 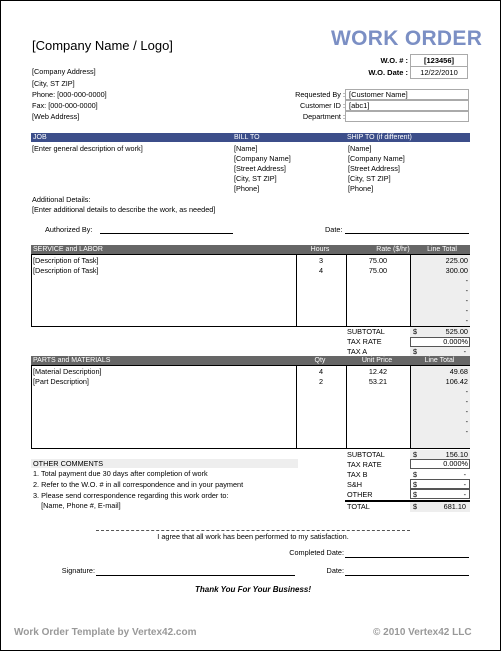 What do you see at coordinates (407, 233) in the screenshot?
I see `authorized-date-line` at bounding box center [407, 233].